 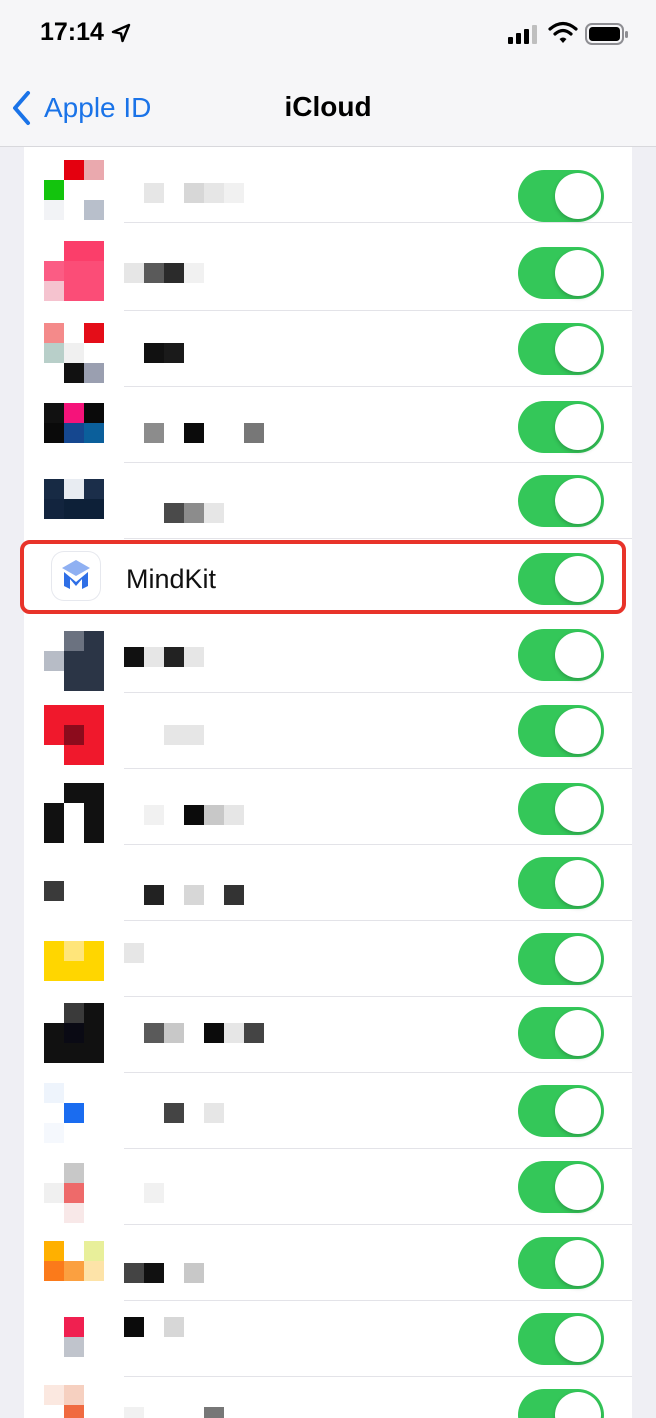 I want to click on location-arrow-icon, so click(x=121, y=33).